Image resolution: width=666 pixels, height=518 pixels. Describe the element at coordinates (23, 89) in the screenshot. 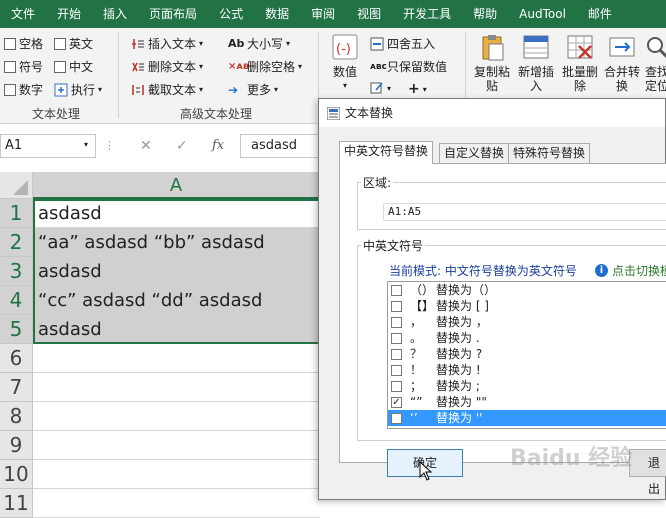

I see `option-number: 数字` at that location.